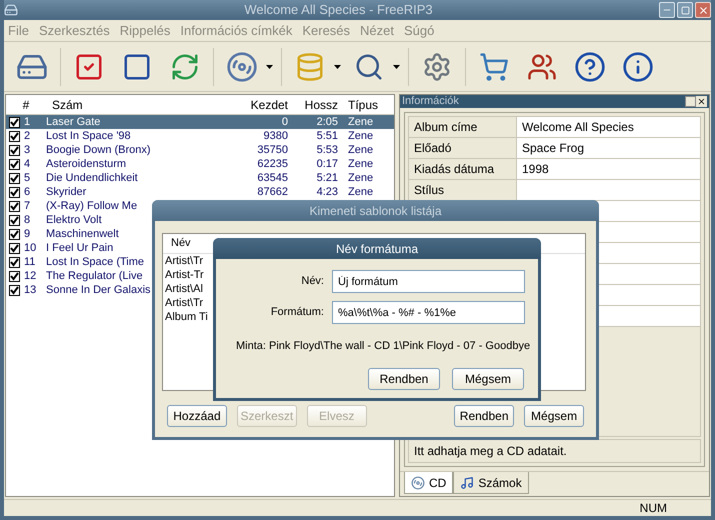 The height and width of the screenshot is (520, 715). What do you see at coordinates (27, 206) in the screenshot?
I see `track-number: 7` at bounding box center [27, 206].